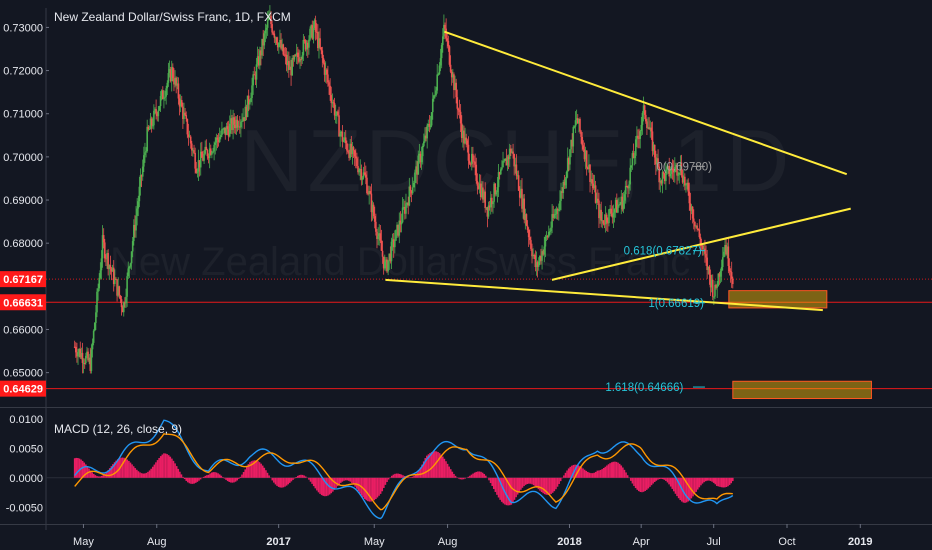 The width and height of the screenshot is (932, 550). What do you see at coordinates (684, 167) in the screenshot?
I see `fib-level-label: 0(0.69780)` at bounding box center [684, 167].